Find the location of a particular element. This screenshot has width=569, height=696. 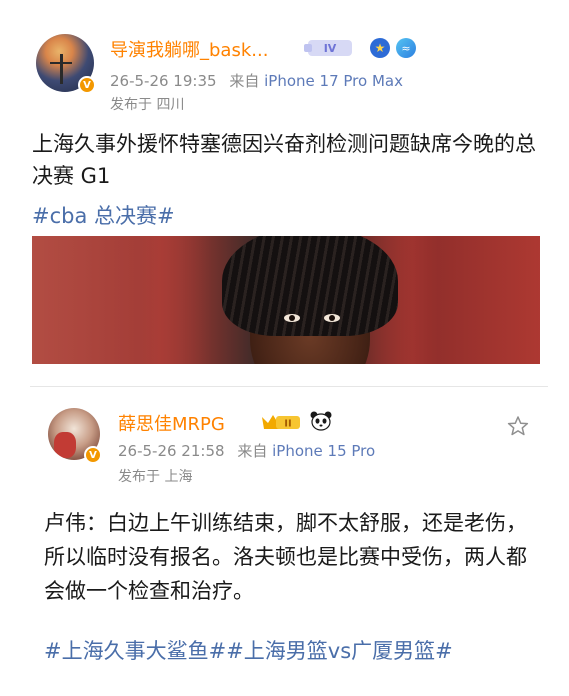

image-background is located at coordinates (122, 300).